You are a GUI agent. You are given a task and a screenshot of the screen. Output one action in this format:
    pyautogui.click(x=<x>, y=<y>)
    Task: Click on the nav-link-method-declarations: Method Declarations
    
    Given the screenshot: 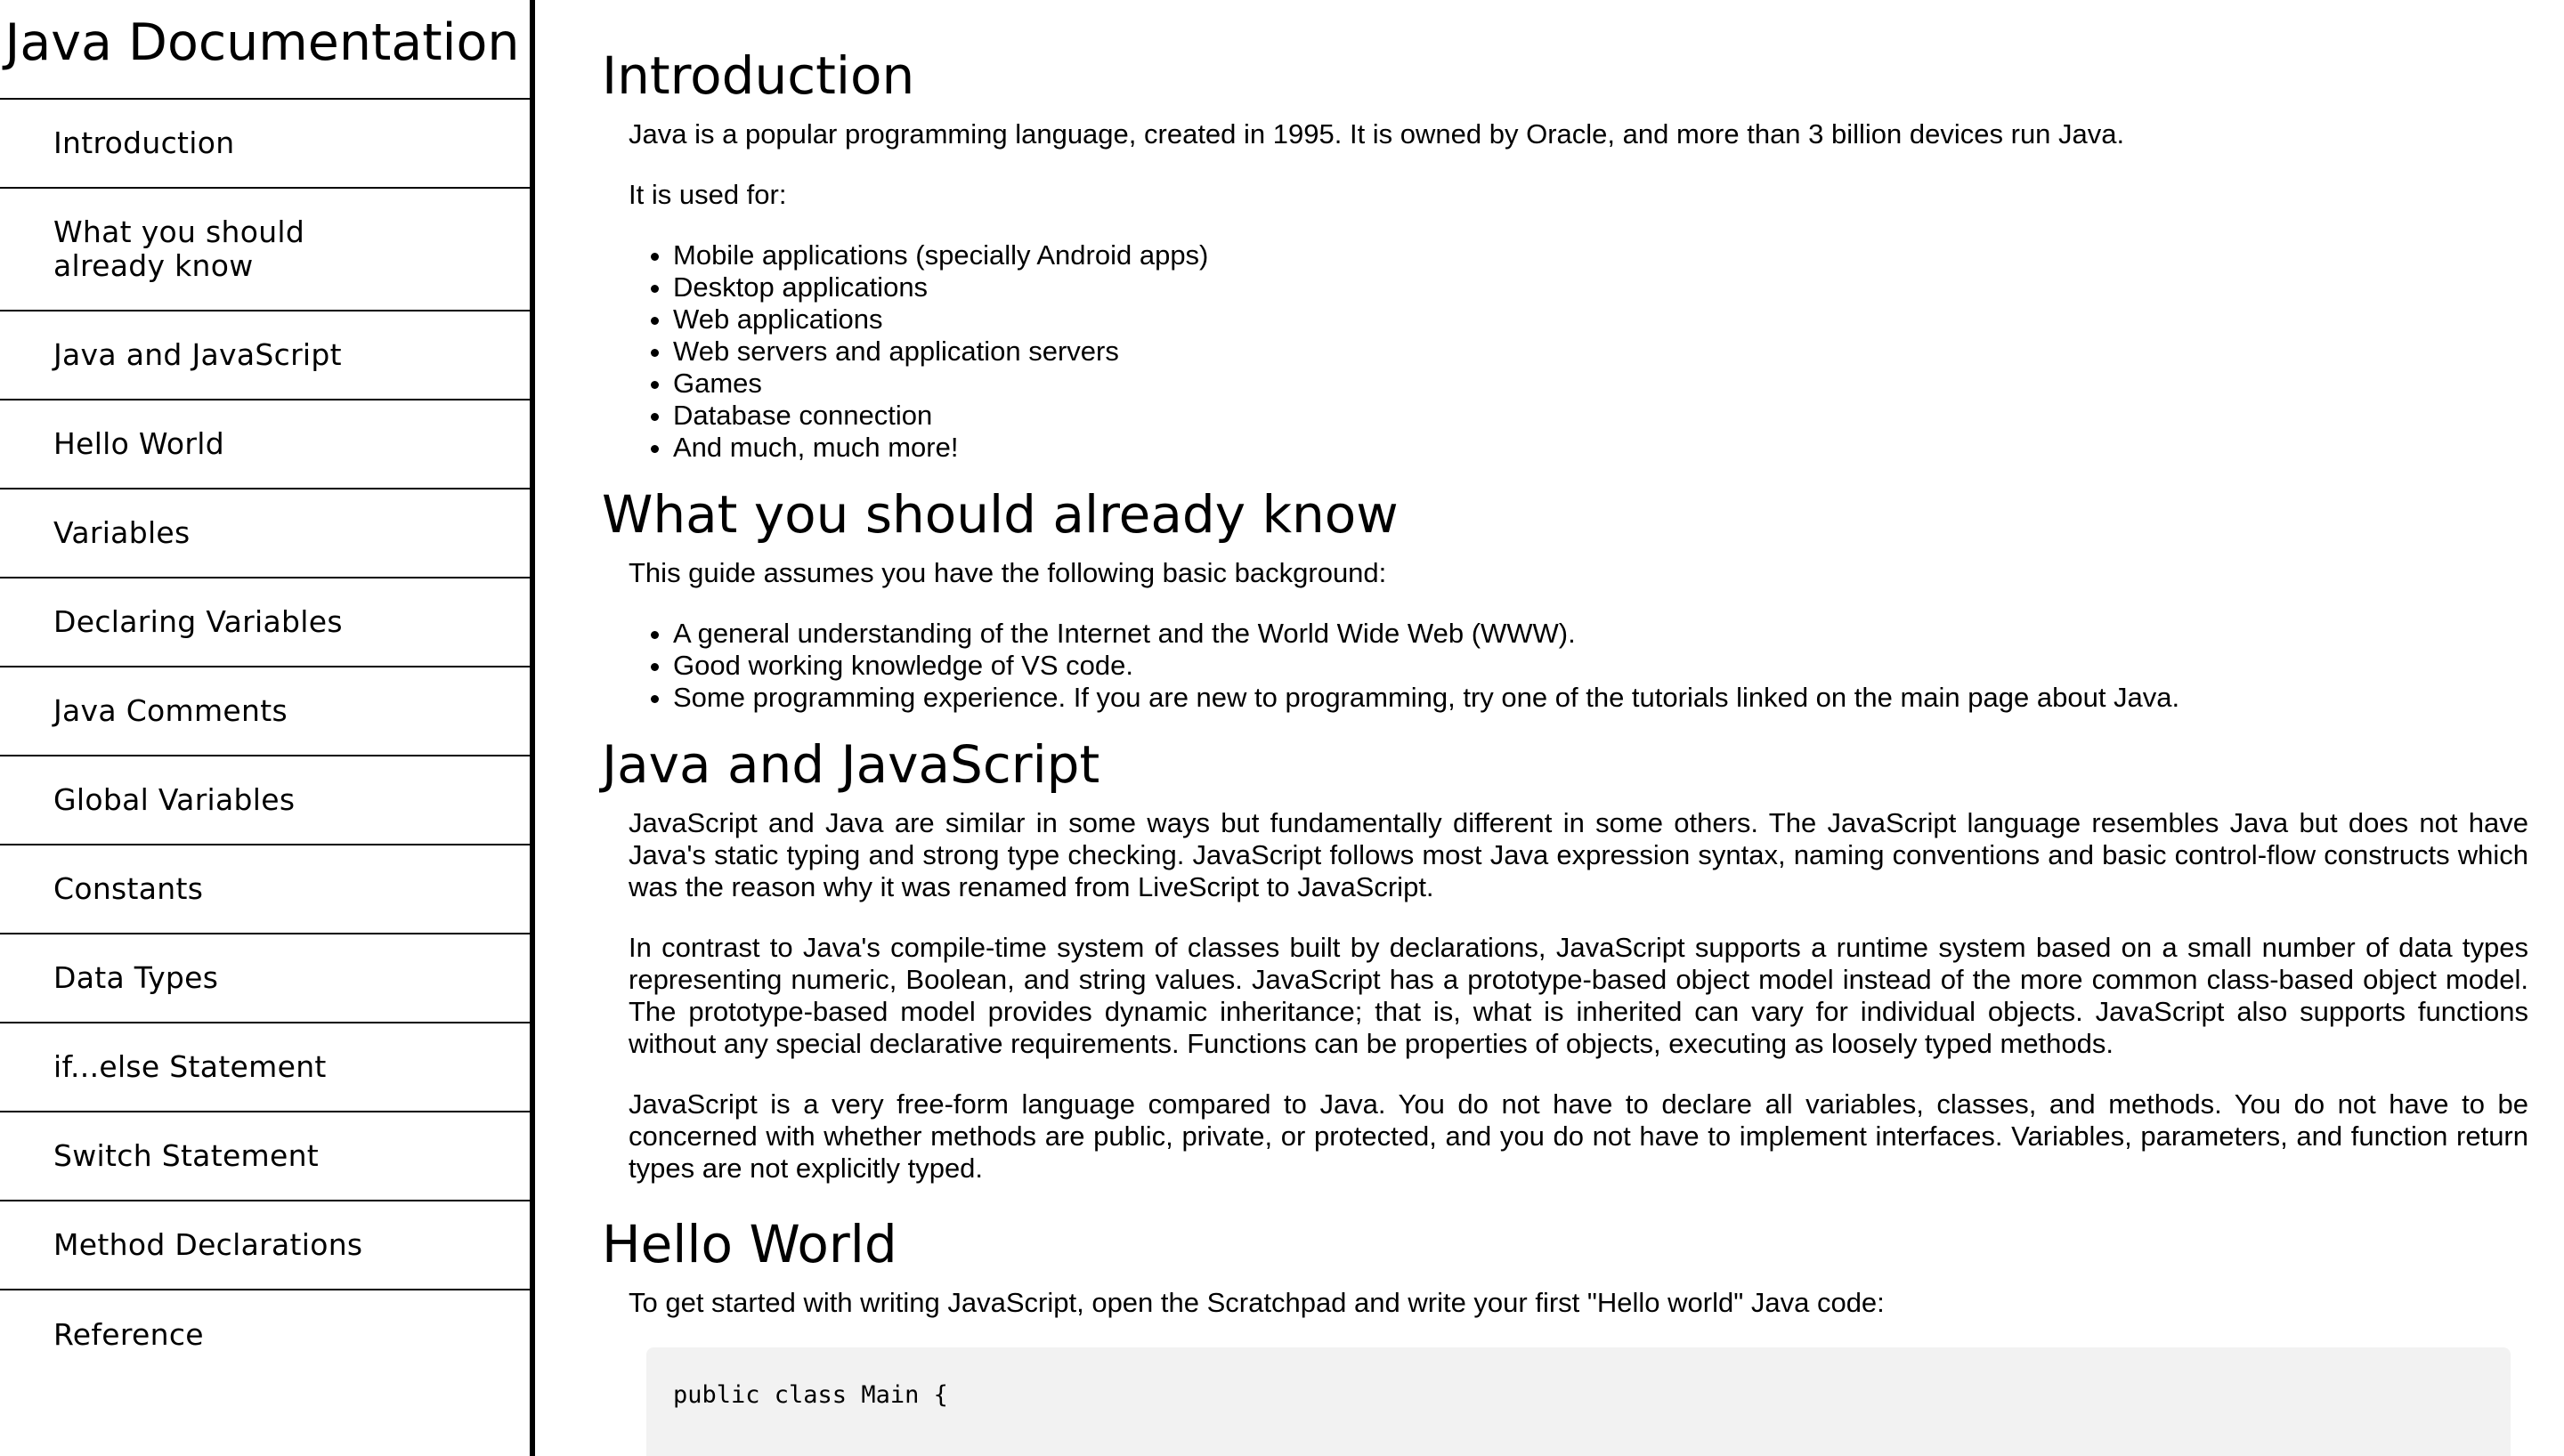 What is the action you would take?
    pyautogui.click(x=265, y=1245)
    